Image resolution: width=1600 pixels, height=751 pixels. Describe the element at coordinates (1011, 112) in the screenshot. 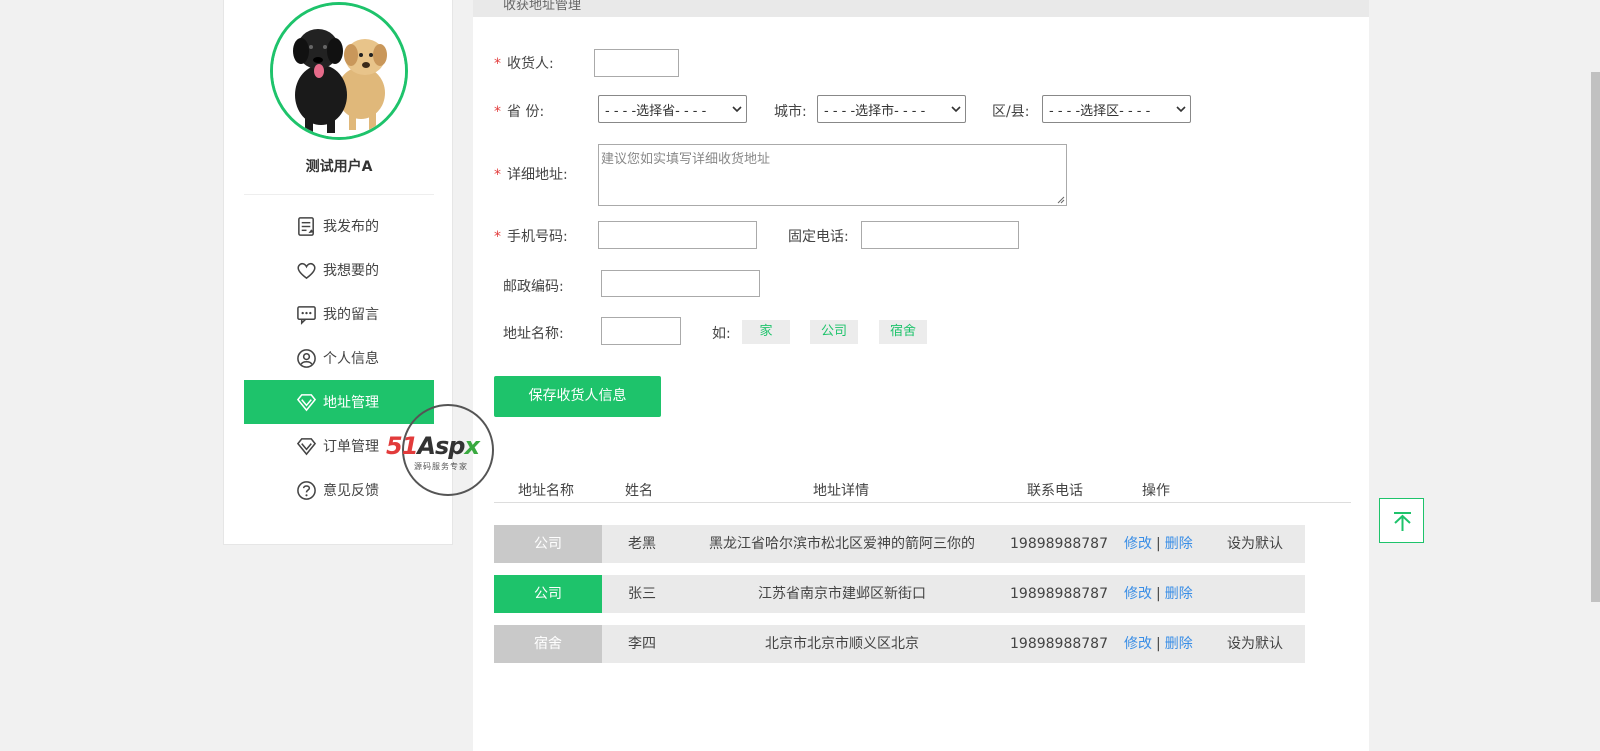

I see `district-label: 区/县:` at that location.